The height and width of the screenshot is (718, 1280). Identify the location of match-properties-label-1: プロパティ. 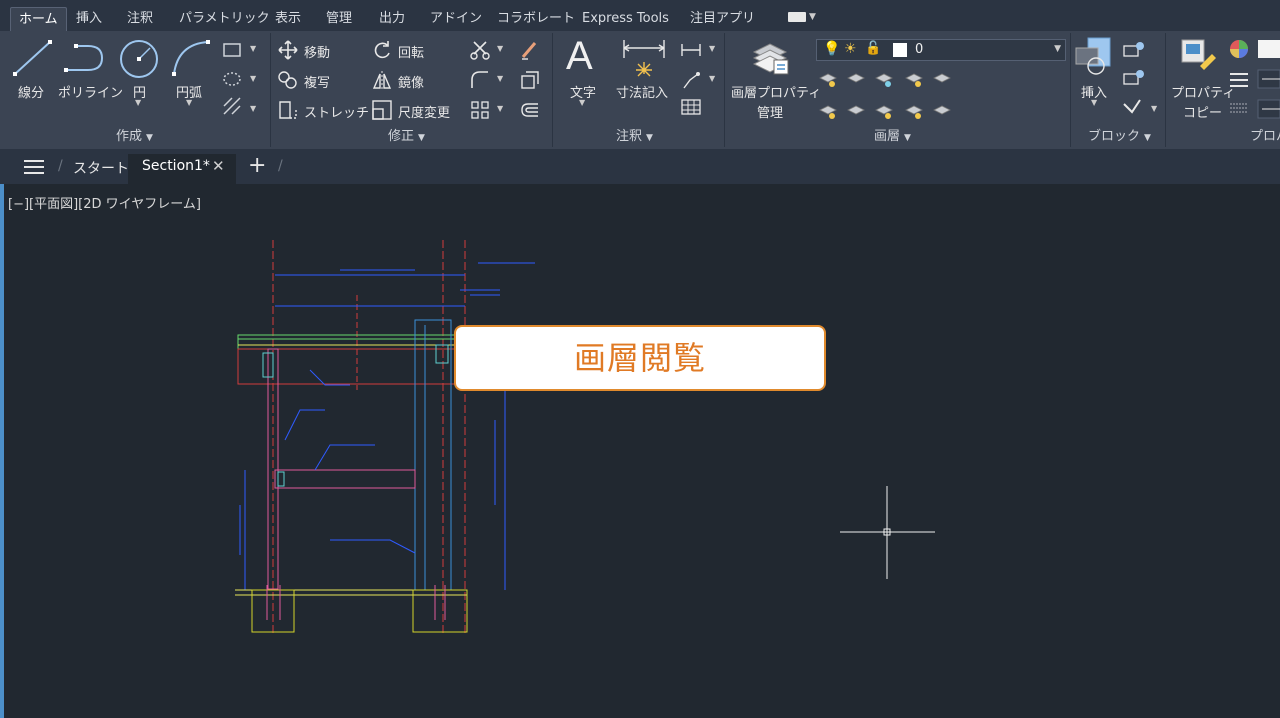
(1203, 91).